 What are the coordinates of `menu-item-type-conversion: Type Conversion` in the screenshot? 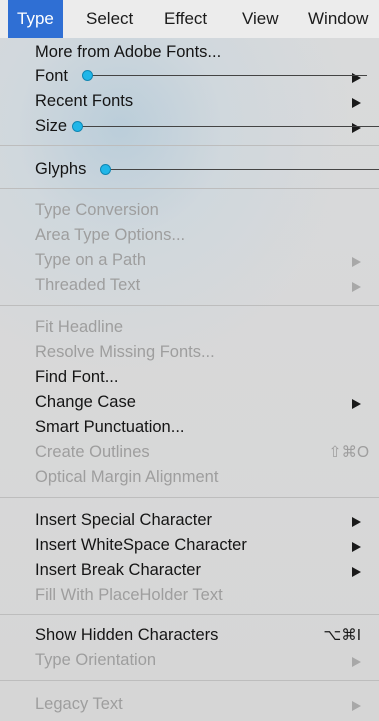 It's located at (189, 210).